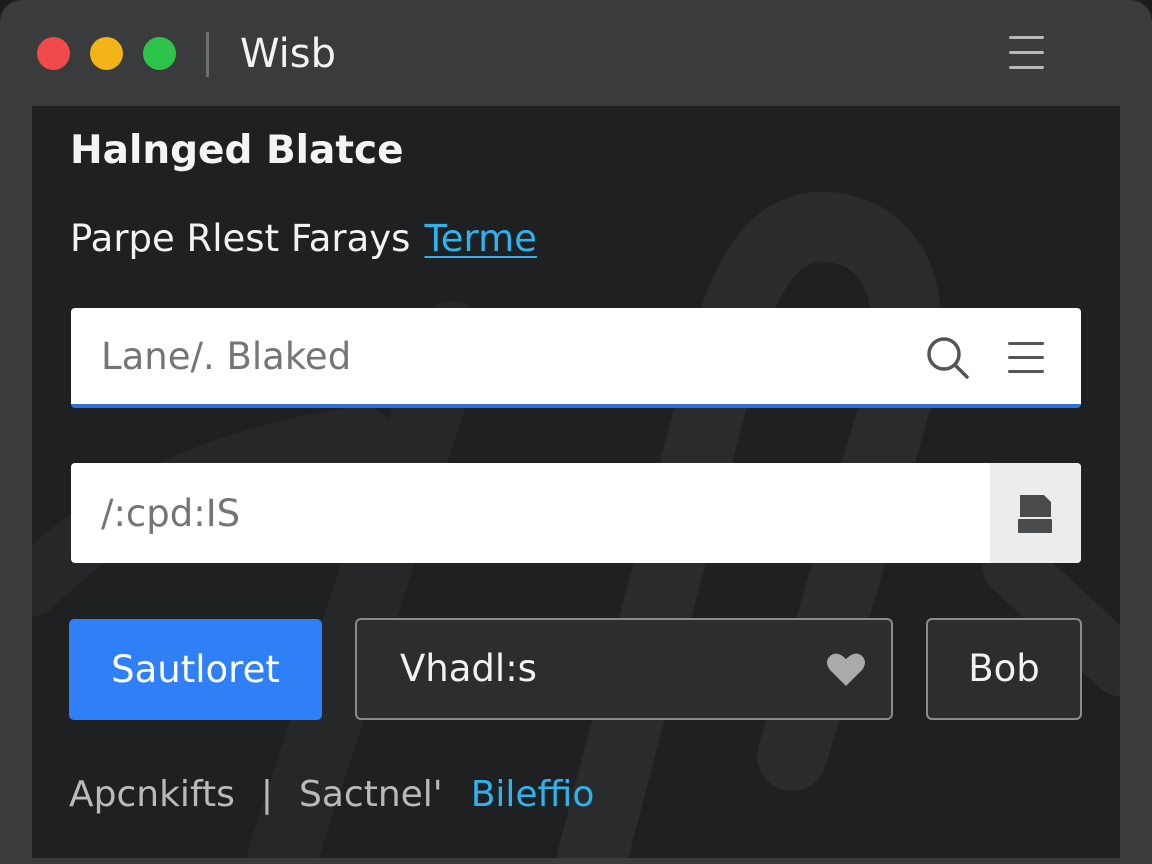  What do you see at coordinates (576, 53) in the screenshot?
I see `title-bar: Wisb` at bounding box center [576, 53].